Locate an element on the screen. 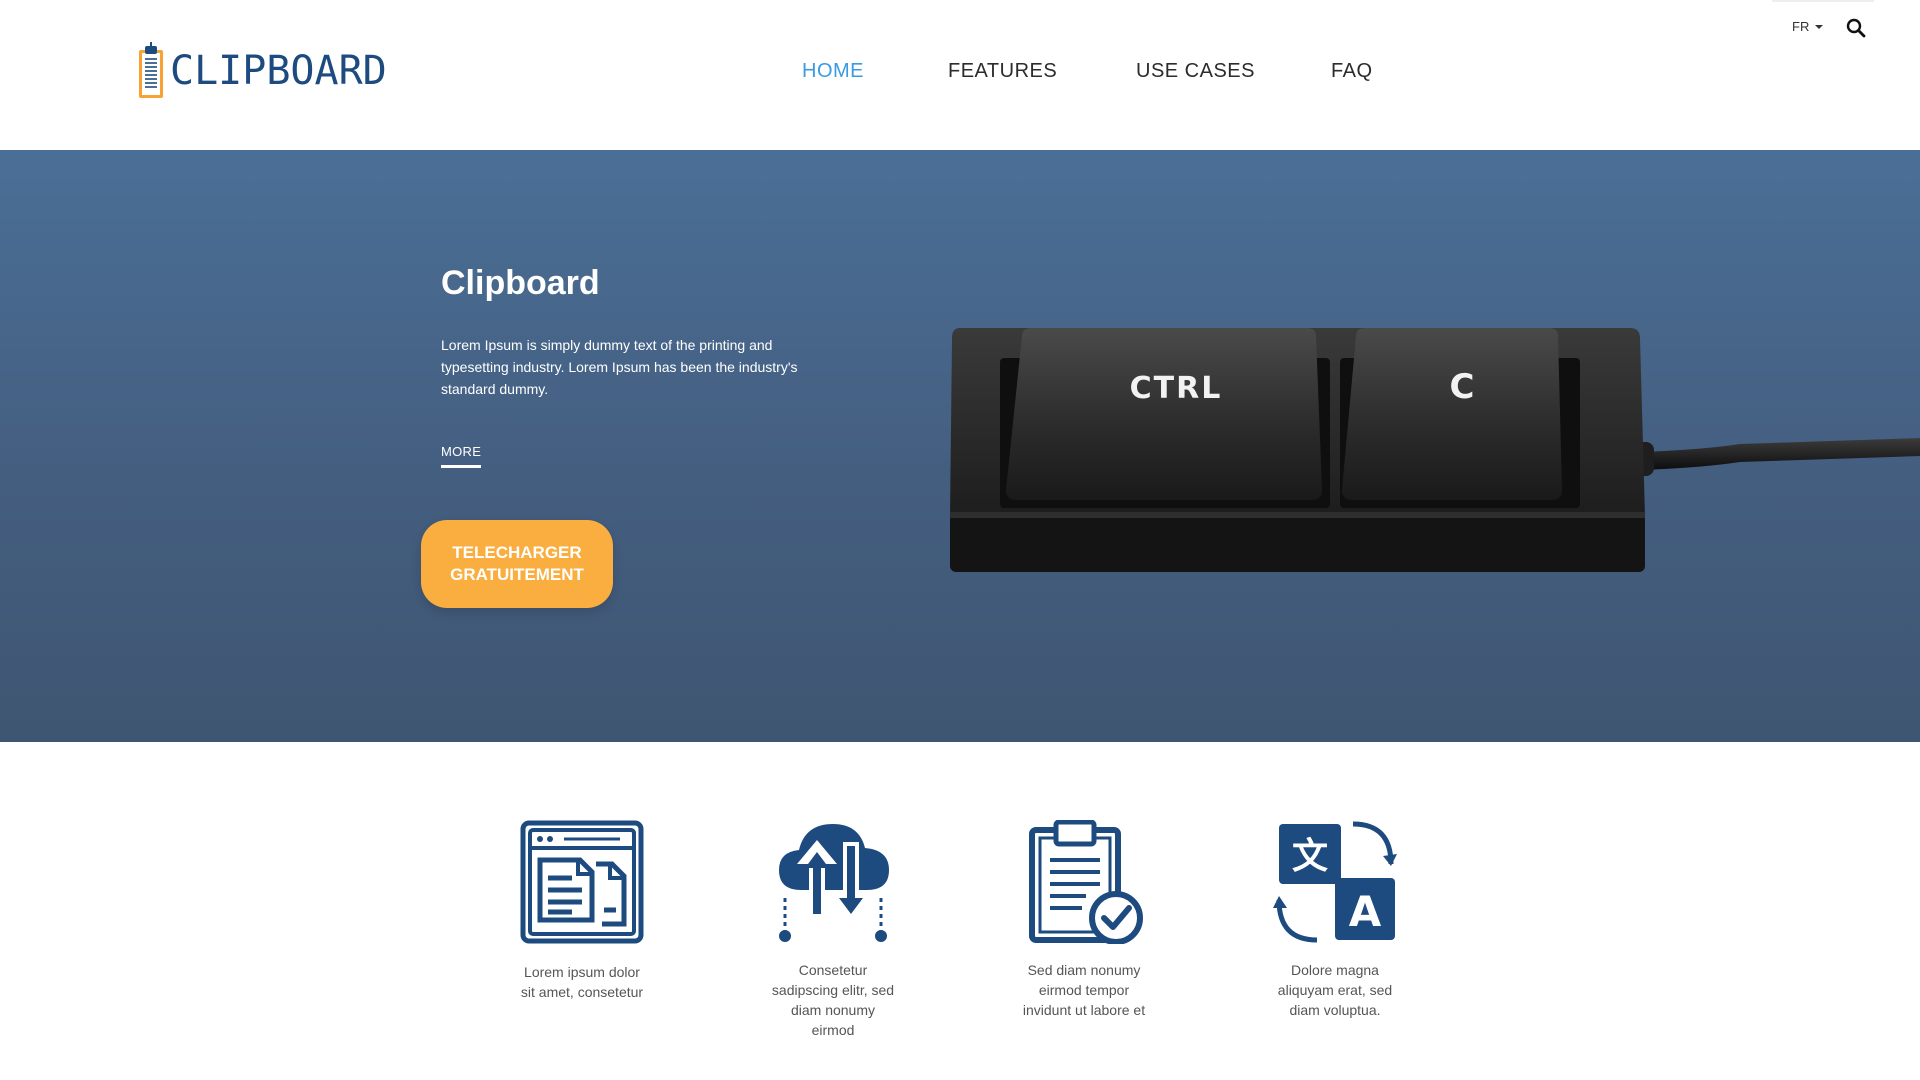  top-divider is located at coordinates (1823, 1).